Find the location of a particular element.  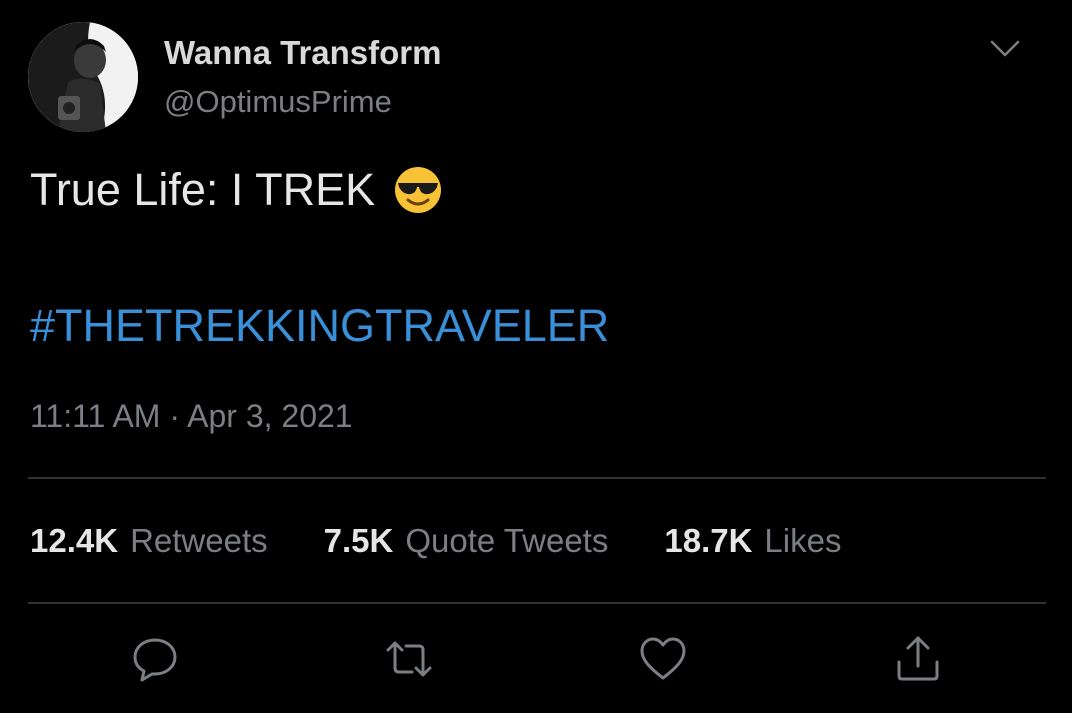

likes-count: 18.7K is located at coordinates (708, 540).